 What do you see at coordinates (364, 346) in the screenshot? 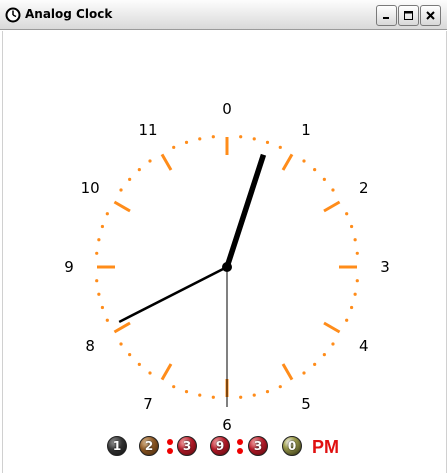
I see `dial-number: 4` at bounding box center [364, 346].